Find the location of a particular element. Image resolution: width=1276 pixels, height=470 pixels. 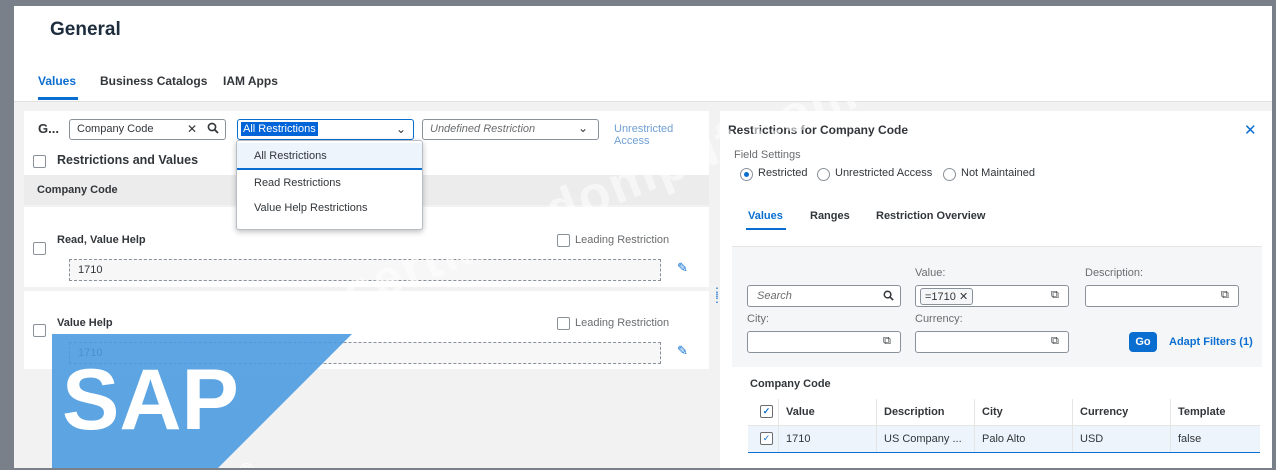

value-token: =1710 ✕ is located at coordinates (947, 296).